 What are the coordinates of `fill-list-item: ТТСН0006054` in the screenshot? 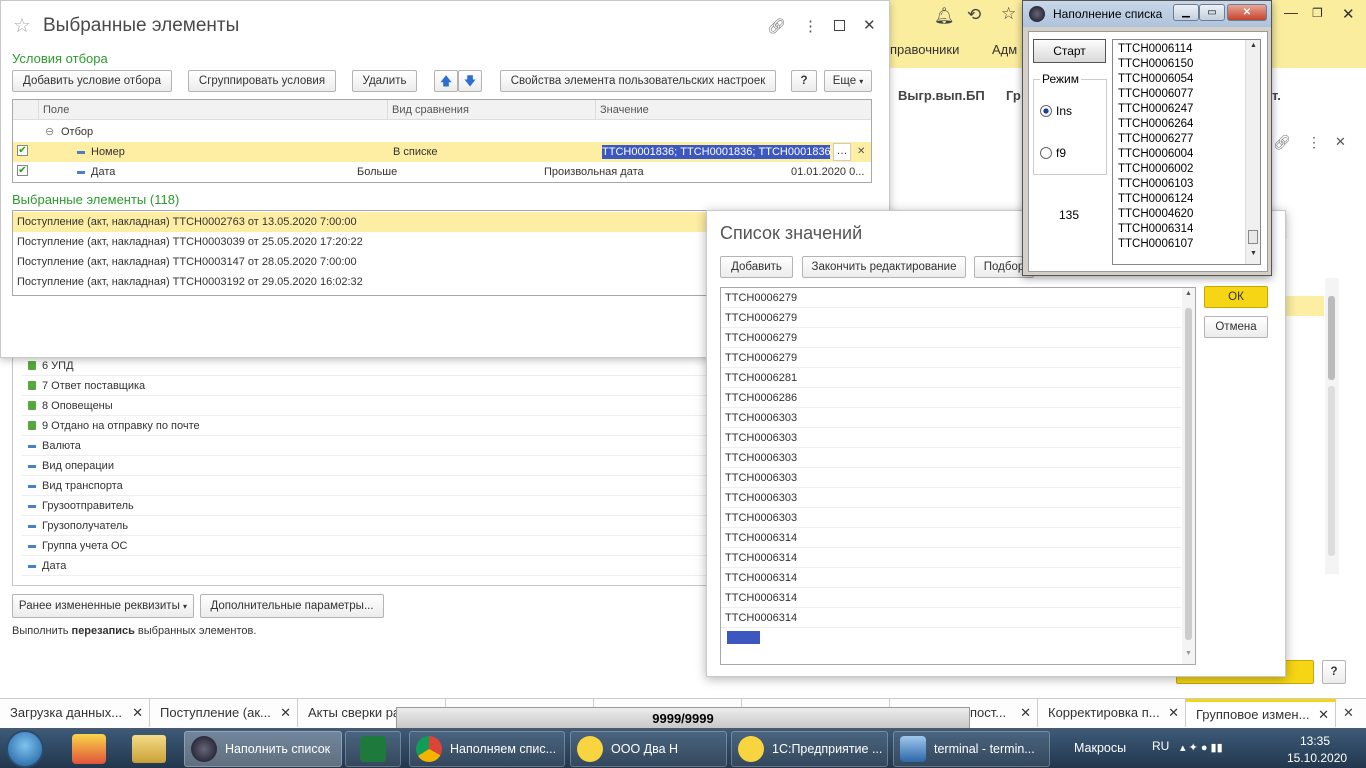 It's located at (1178, 79).